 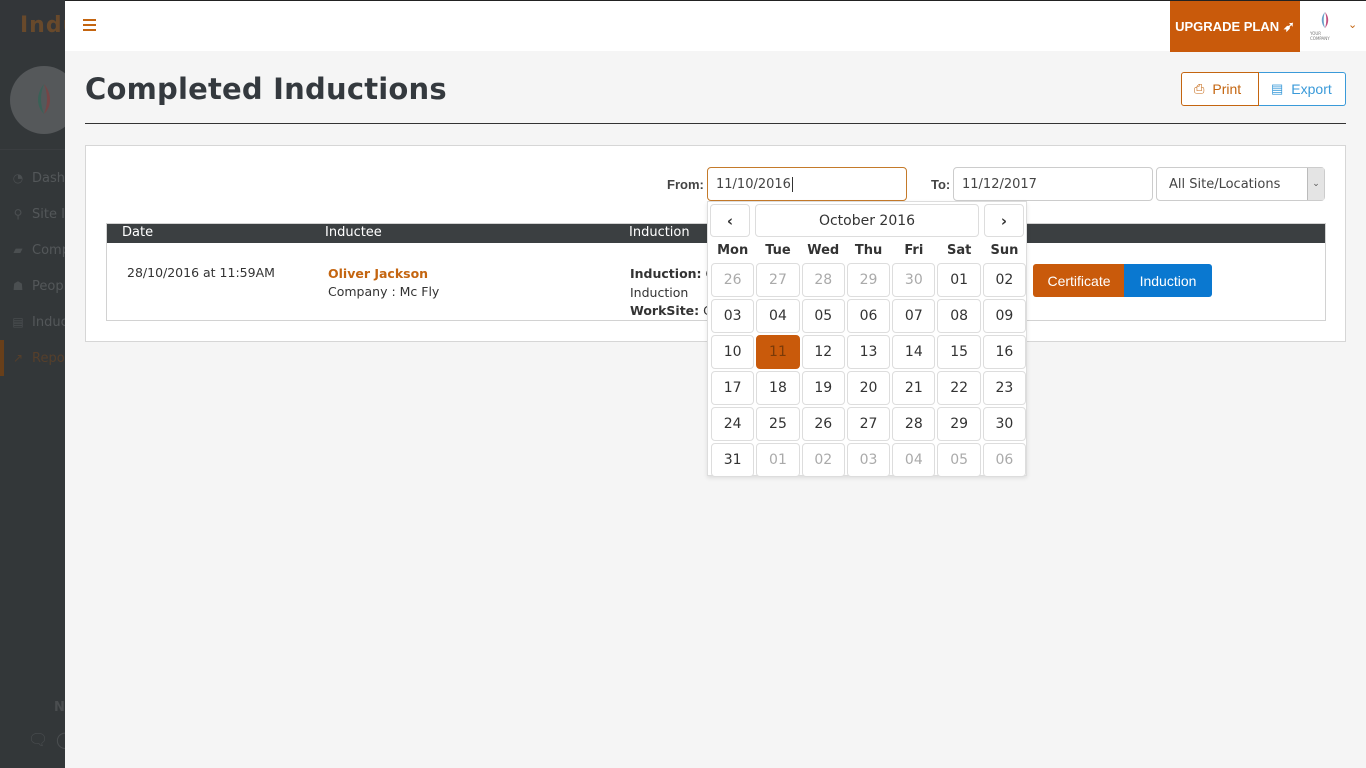 I want to click on export-button: ▤ Export, so click(x=1302, y=89).